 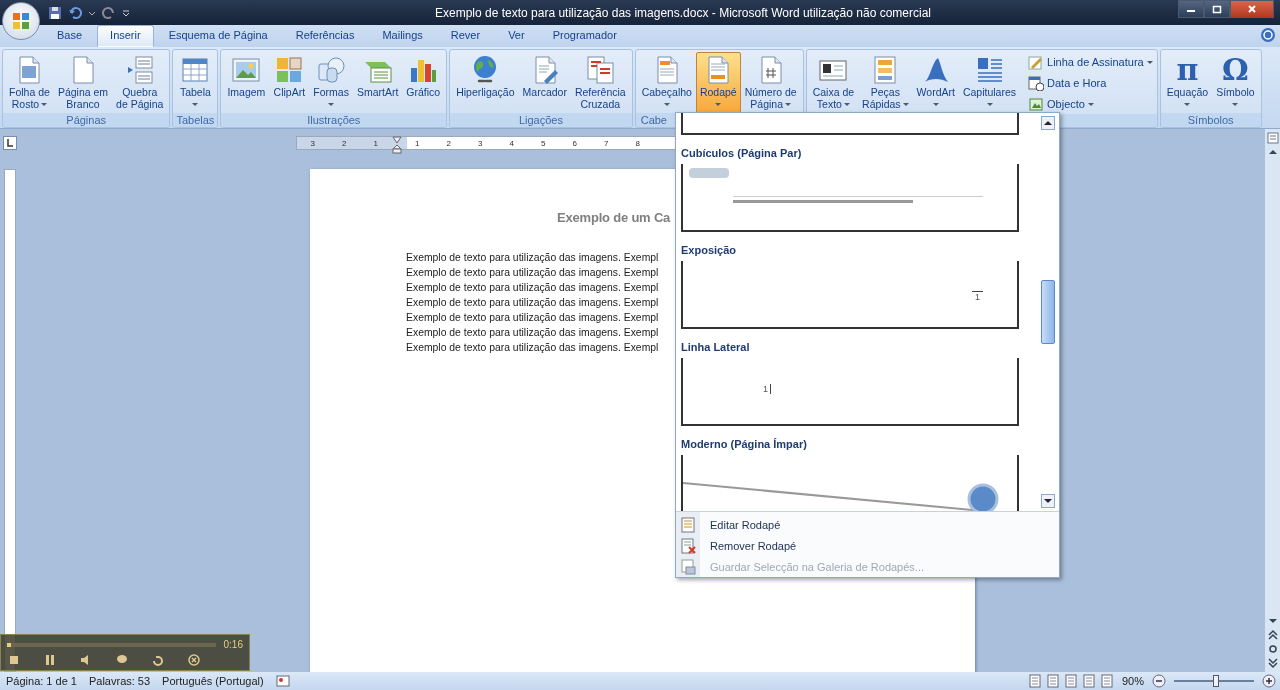 I want to click on undo-icon, so click(x=75, y=12).